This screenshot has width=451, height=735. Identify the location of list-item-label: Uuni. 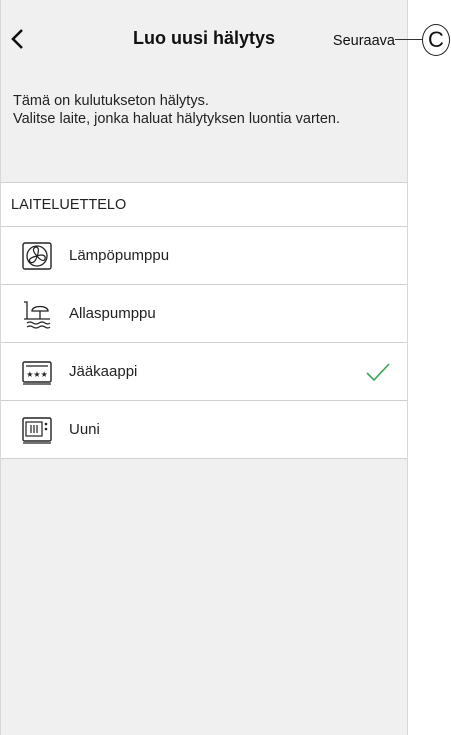
(84, 429).